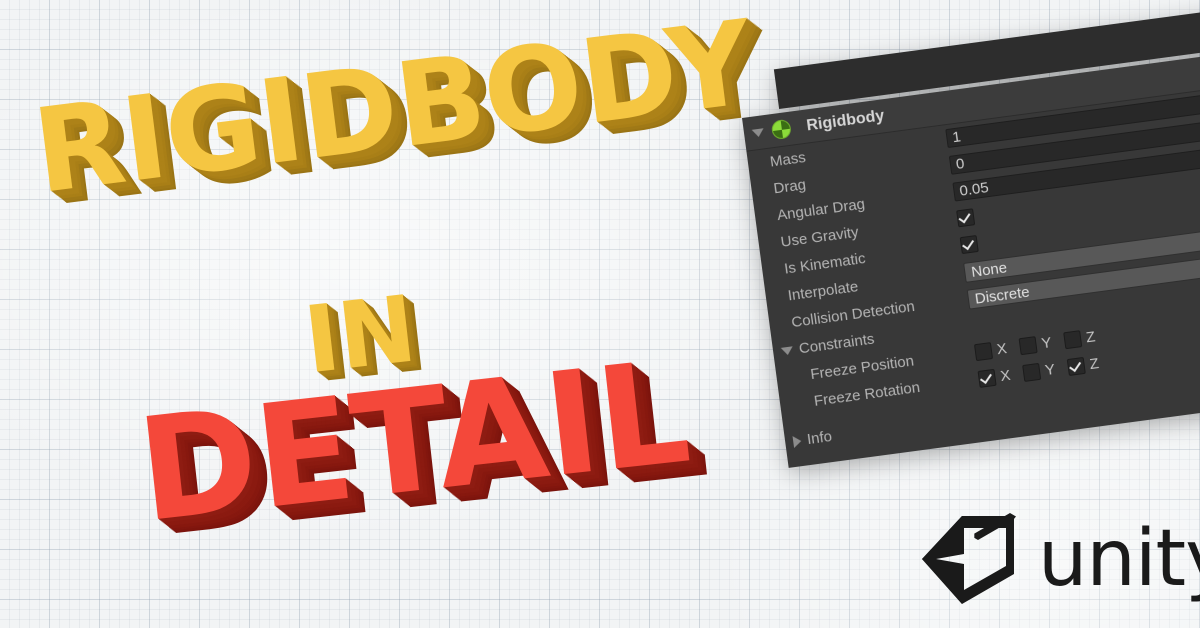  I want to click on unity-brand-logo: unity, so click(1058, 558).